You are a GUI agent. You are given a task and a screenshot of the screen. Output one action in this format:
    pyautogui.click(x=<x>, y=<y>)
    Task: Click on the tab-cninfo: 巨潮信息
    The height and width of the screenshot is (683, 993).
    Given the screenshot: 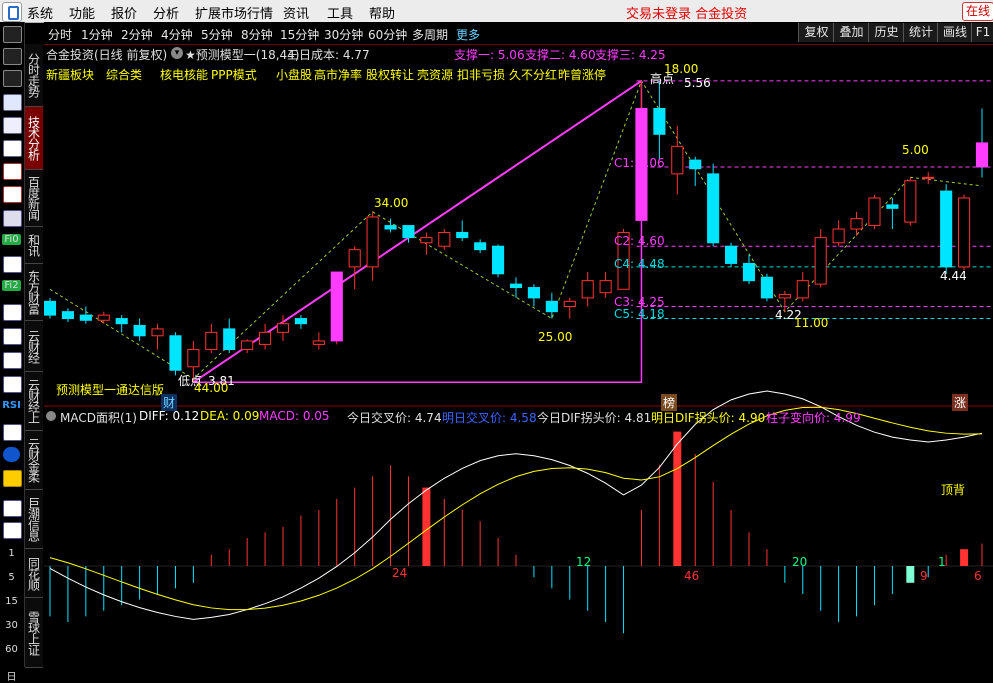 What is the action you would take?
    pyautogui.click(x=34, y=519)
    